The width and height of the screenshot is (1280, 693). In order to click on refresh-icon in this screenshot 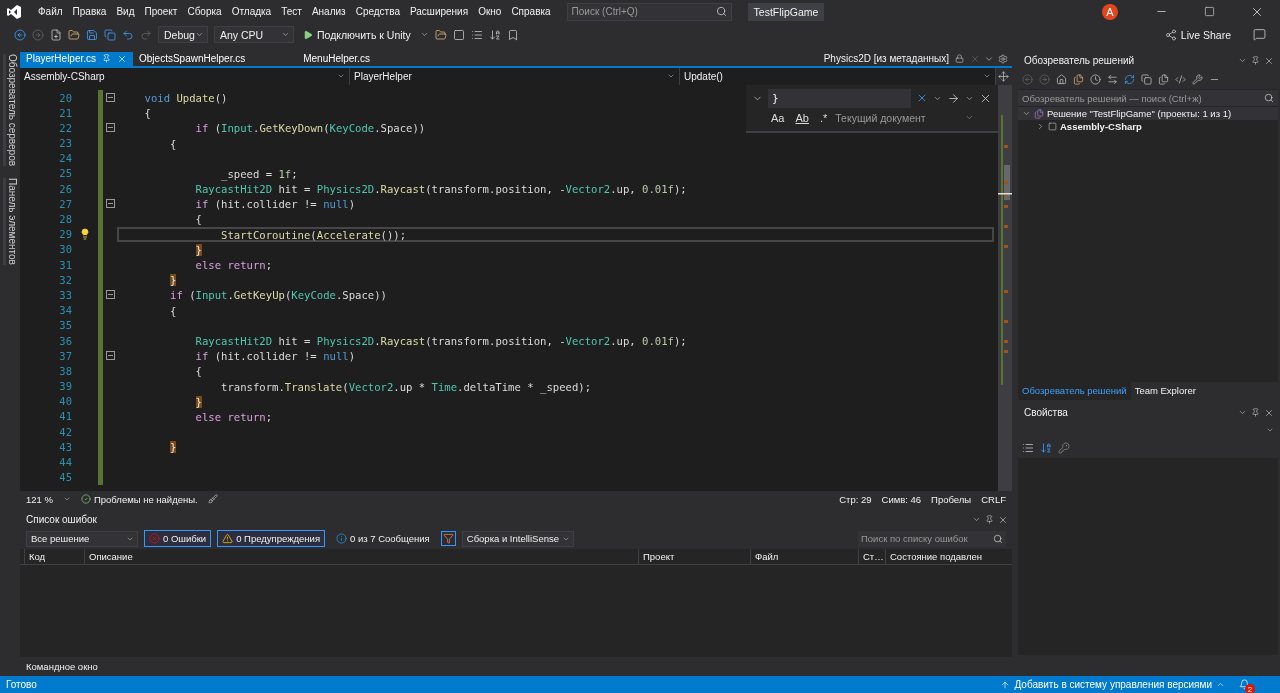, I will do `click(1129, 79)`.